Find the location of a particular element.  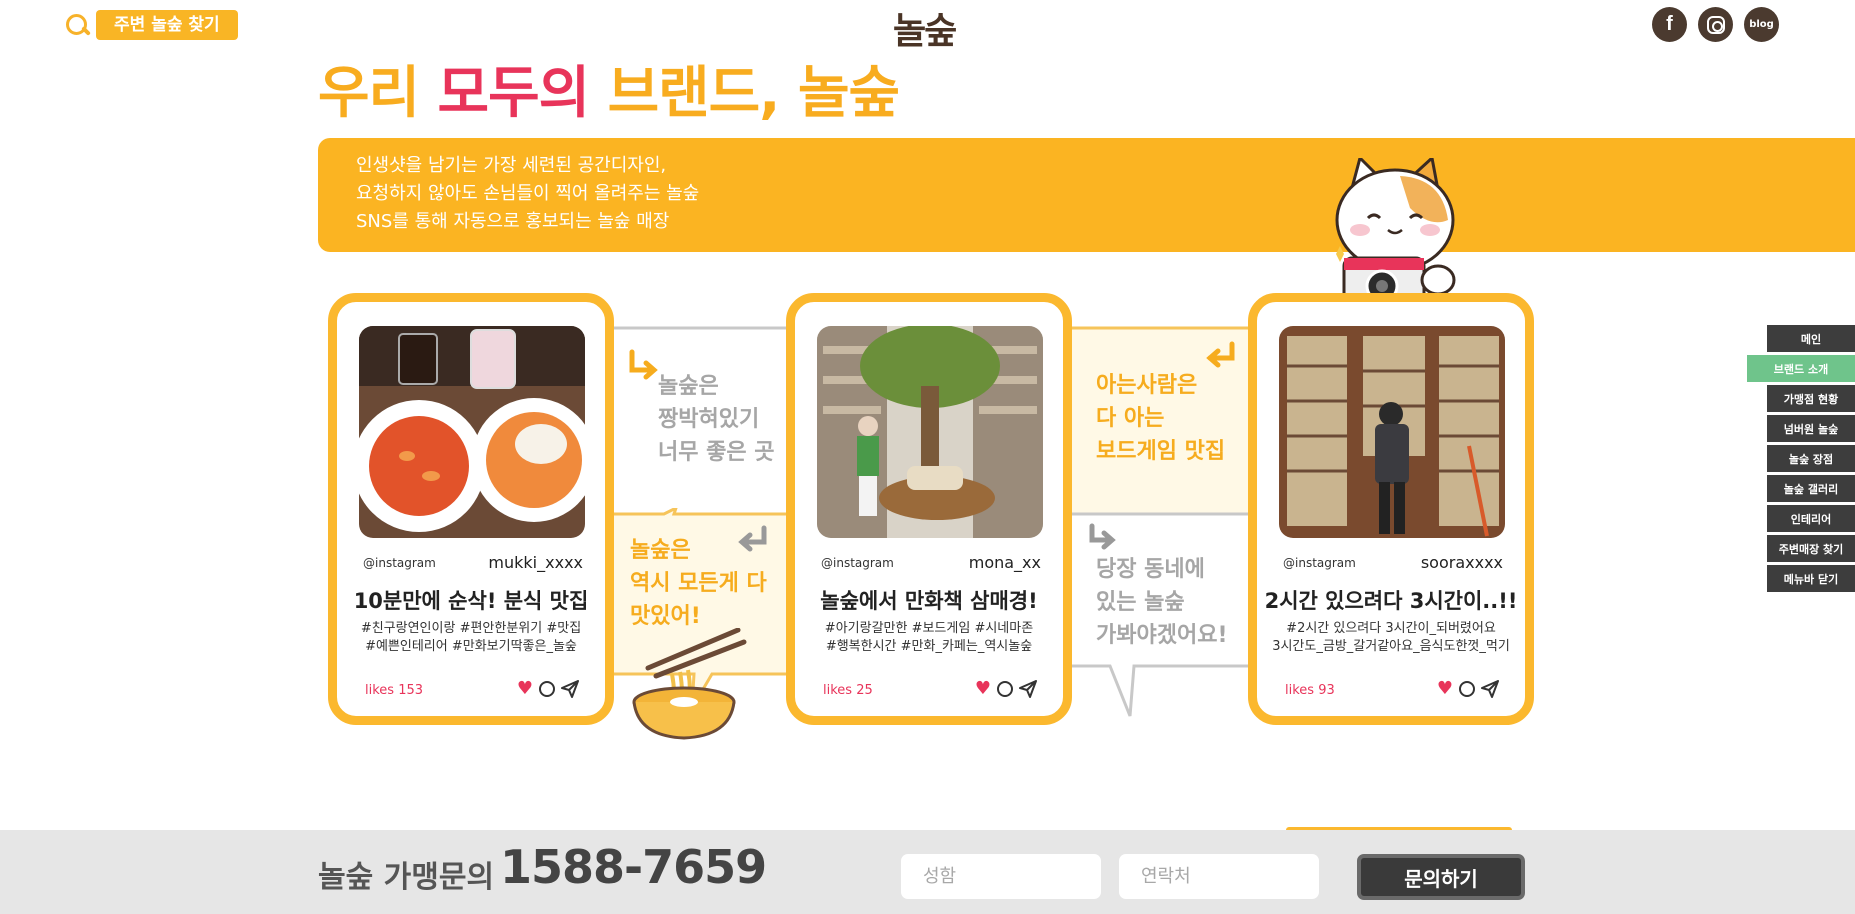

cat-camera-illustration is located at coordinates (1395, 233).